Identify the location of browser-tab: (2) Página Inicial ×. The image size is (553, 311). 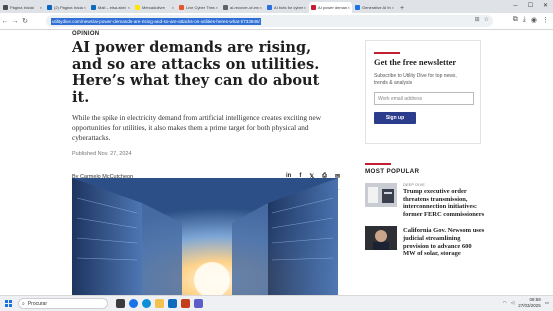
(66, 7).